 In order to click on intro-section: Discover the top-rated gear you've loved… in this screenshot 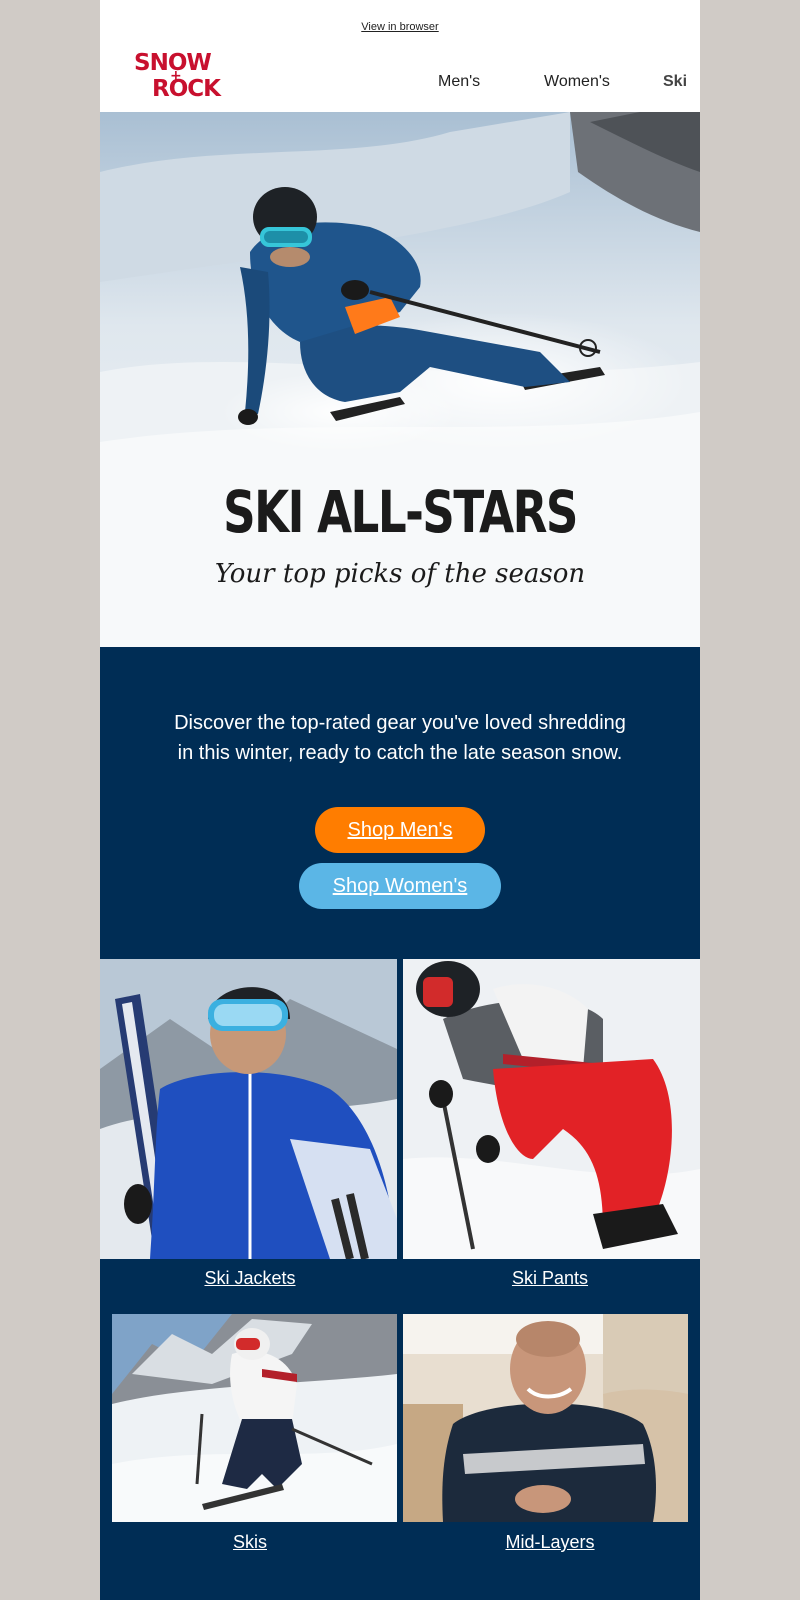, I will do `click(400, 803)`.